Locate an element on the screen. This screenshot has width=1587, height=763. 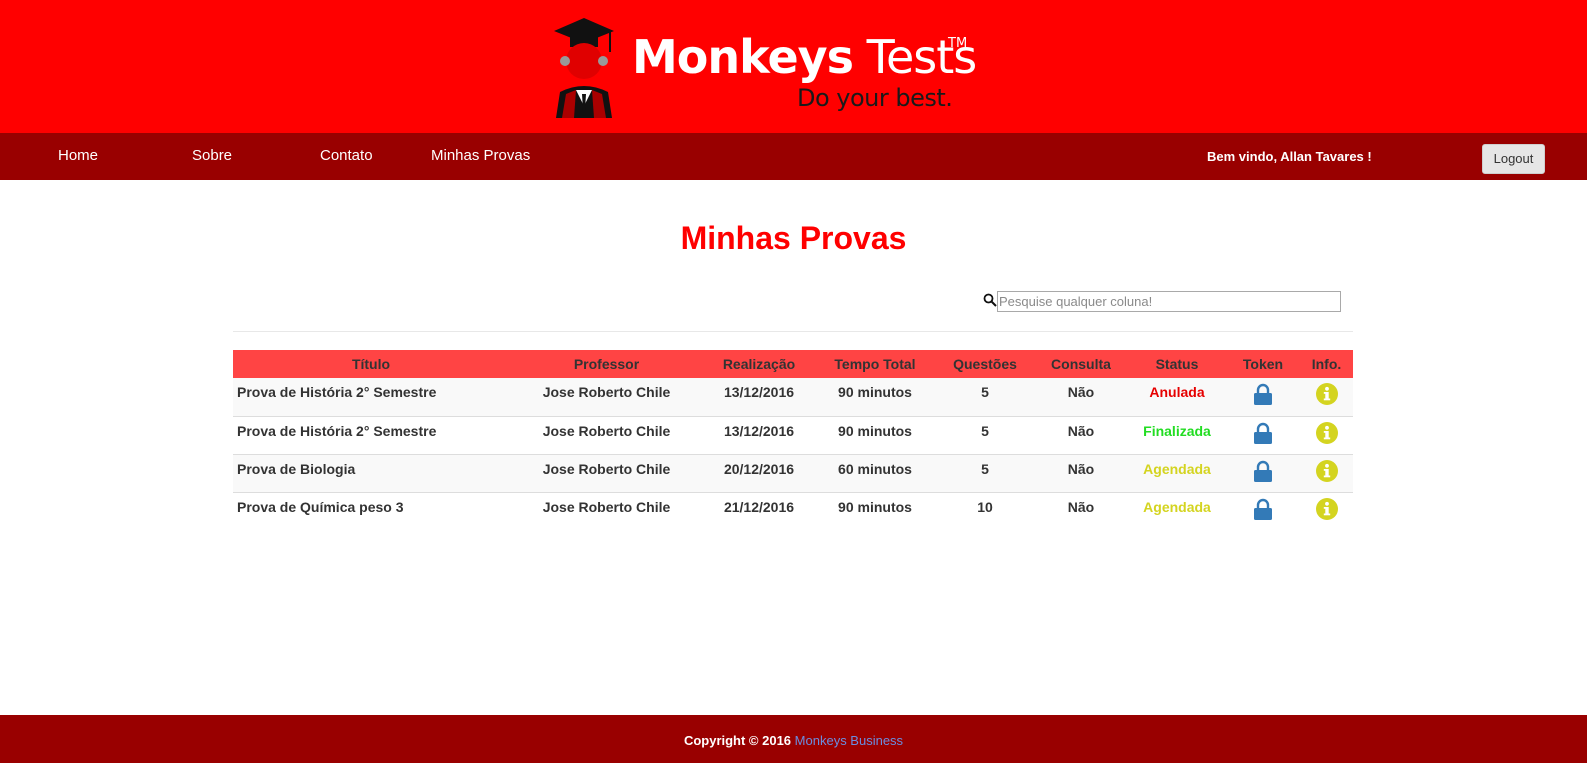
footer: Copyright © 2016 Monkeys Business is located at coordinates (793, 739).